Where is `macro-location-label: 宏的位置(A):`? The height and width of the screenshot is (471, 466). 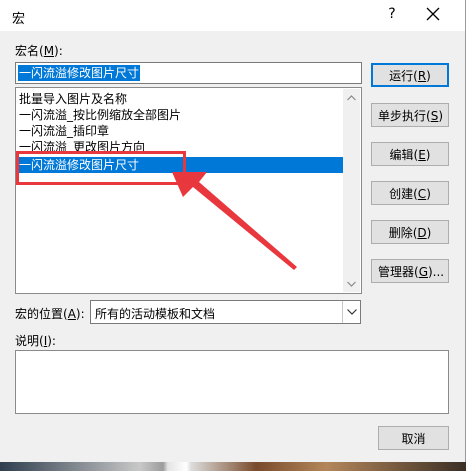 macro-location-label: 宏的位置(A): is located at coordinates (50, 314).